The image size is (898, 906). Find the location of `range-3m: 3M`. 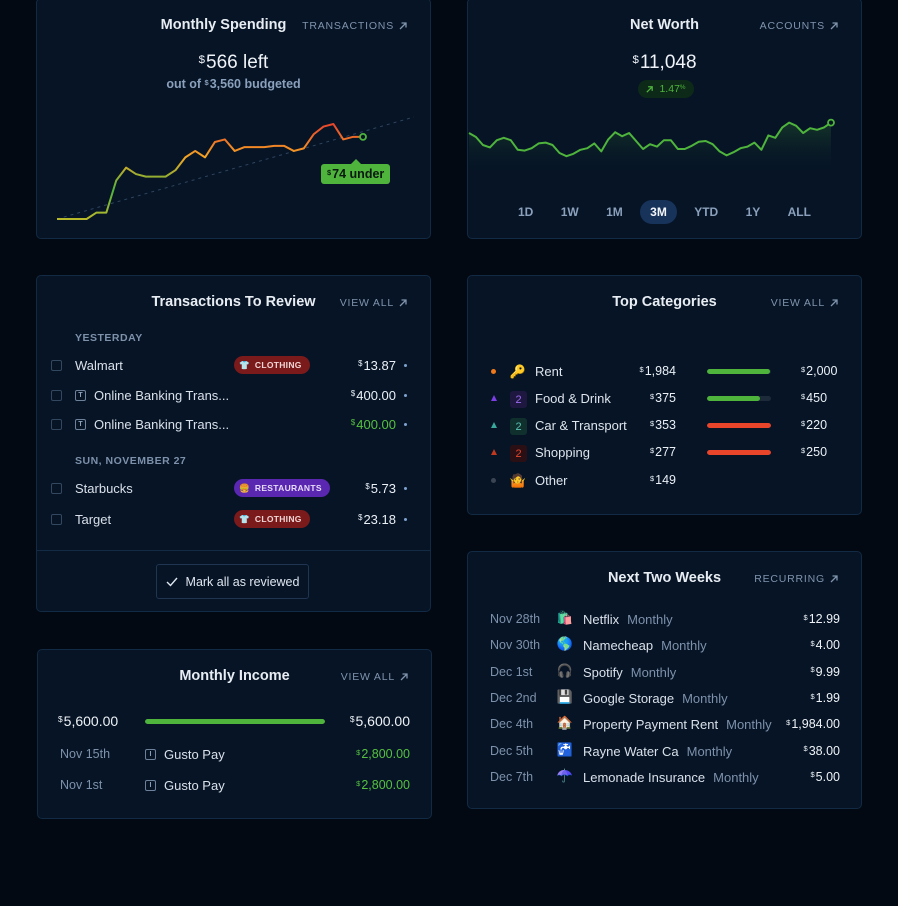

range-3m: 3M is located at coordinates (658, 212).